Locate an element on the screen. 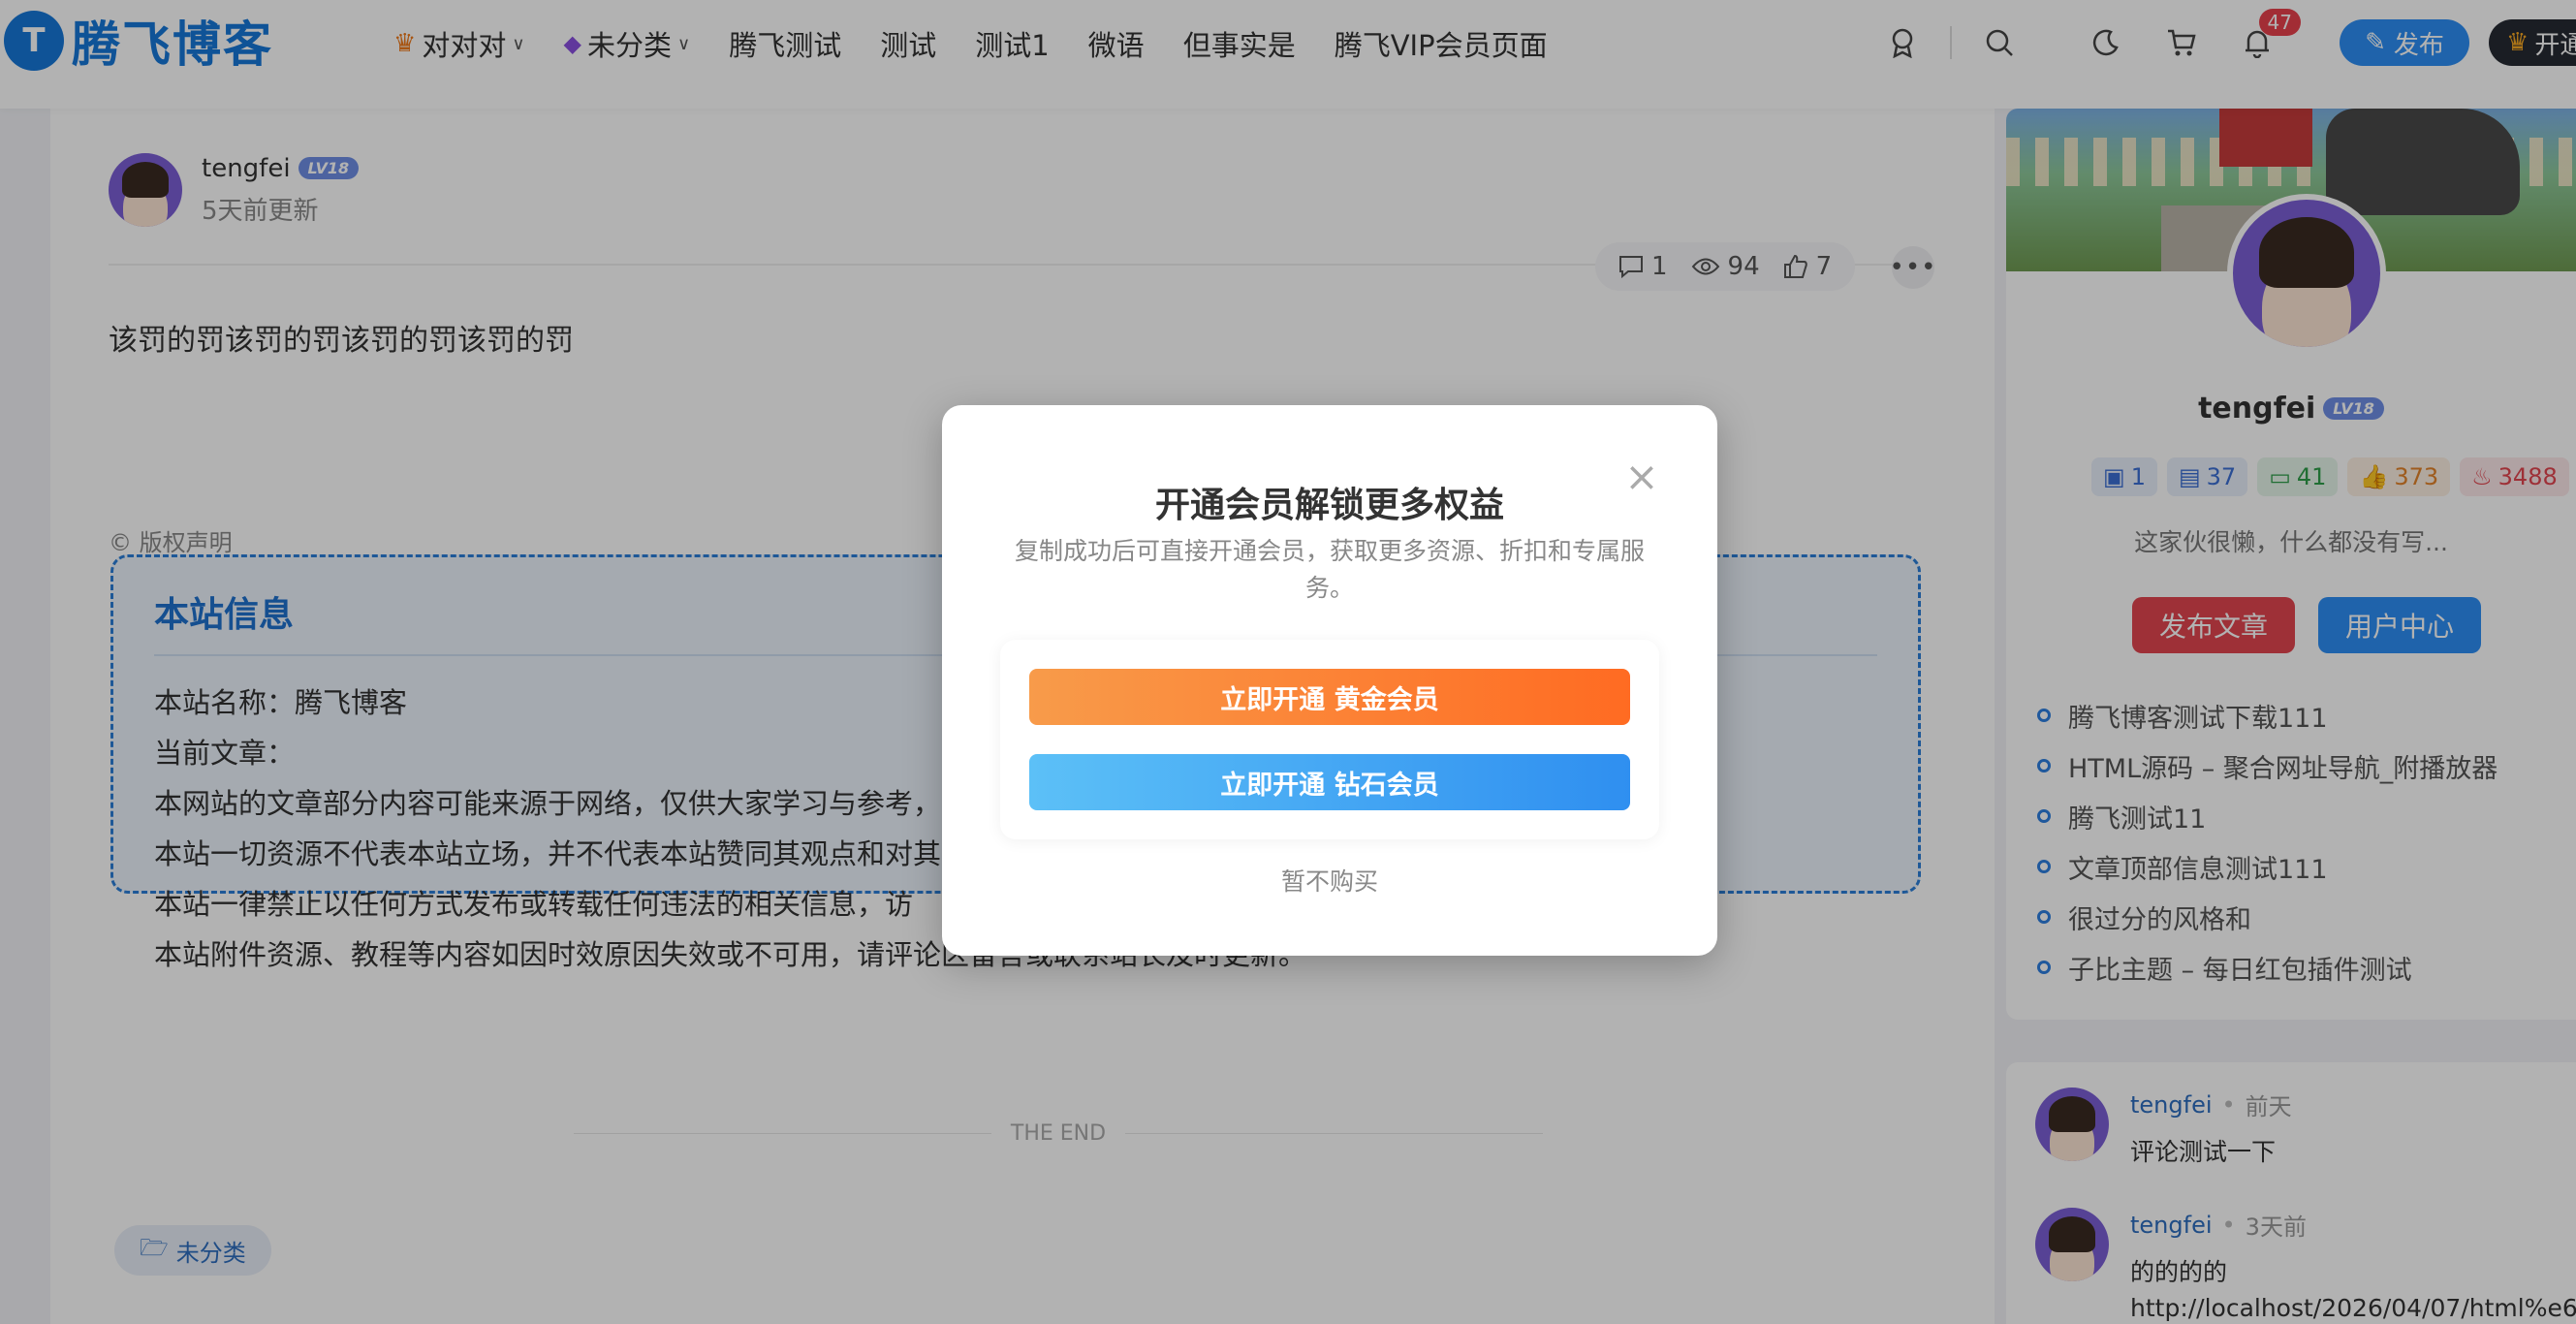 This screenshot has height=1324, width=2576. skip-purchase-link: 暂不购买 is located at coordinates (1329, 880).